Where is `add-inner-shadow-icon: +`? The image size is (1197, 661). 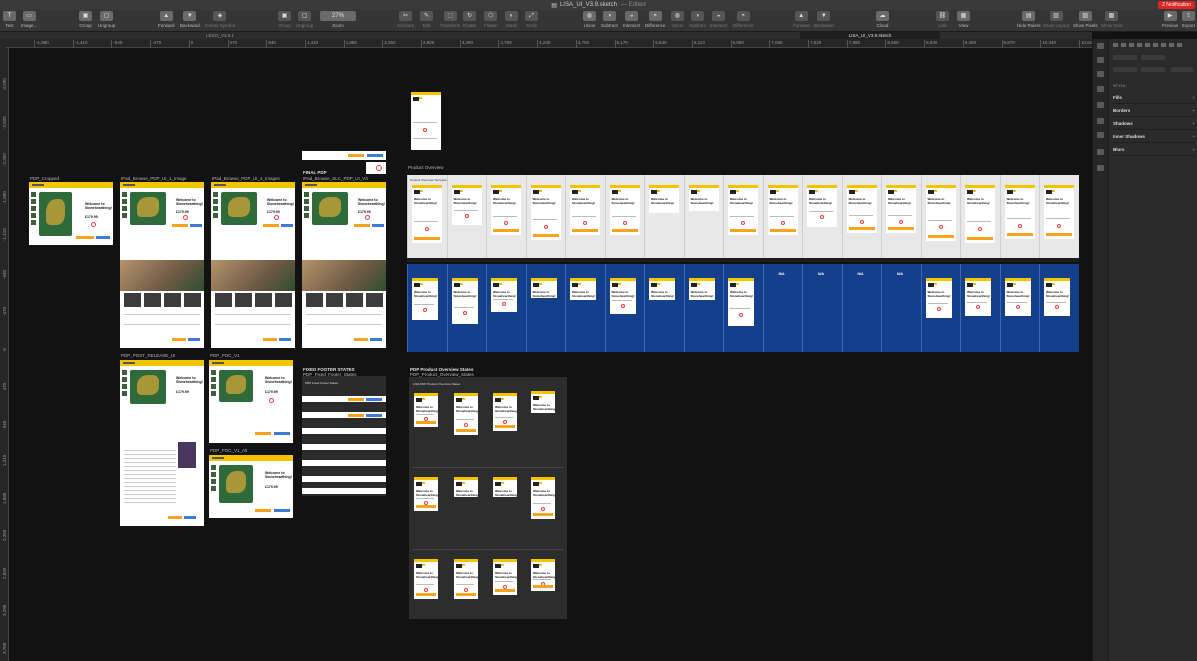
add-inner-shadow-icon: + is located at coordinates (1193, 136).